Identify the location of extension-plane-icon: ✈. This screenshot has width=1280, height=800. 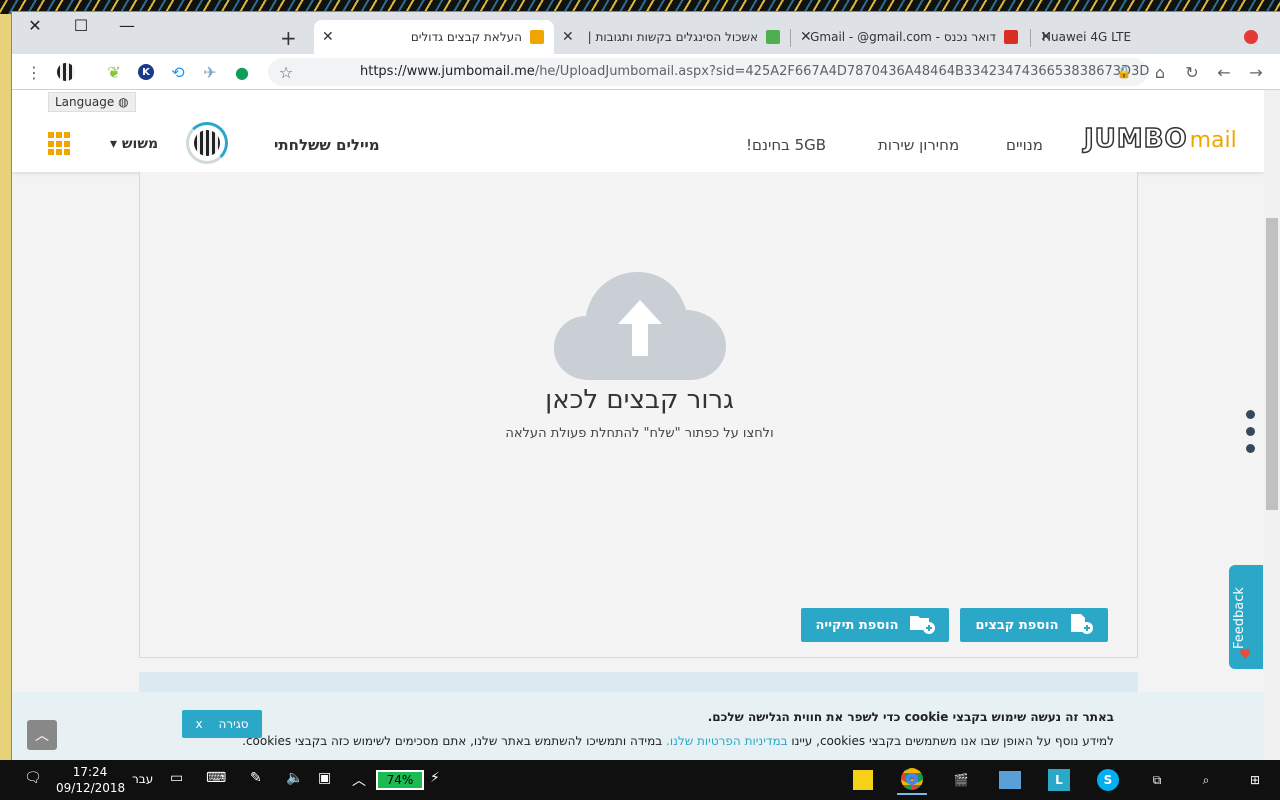
(210, 72).